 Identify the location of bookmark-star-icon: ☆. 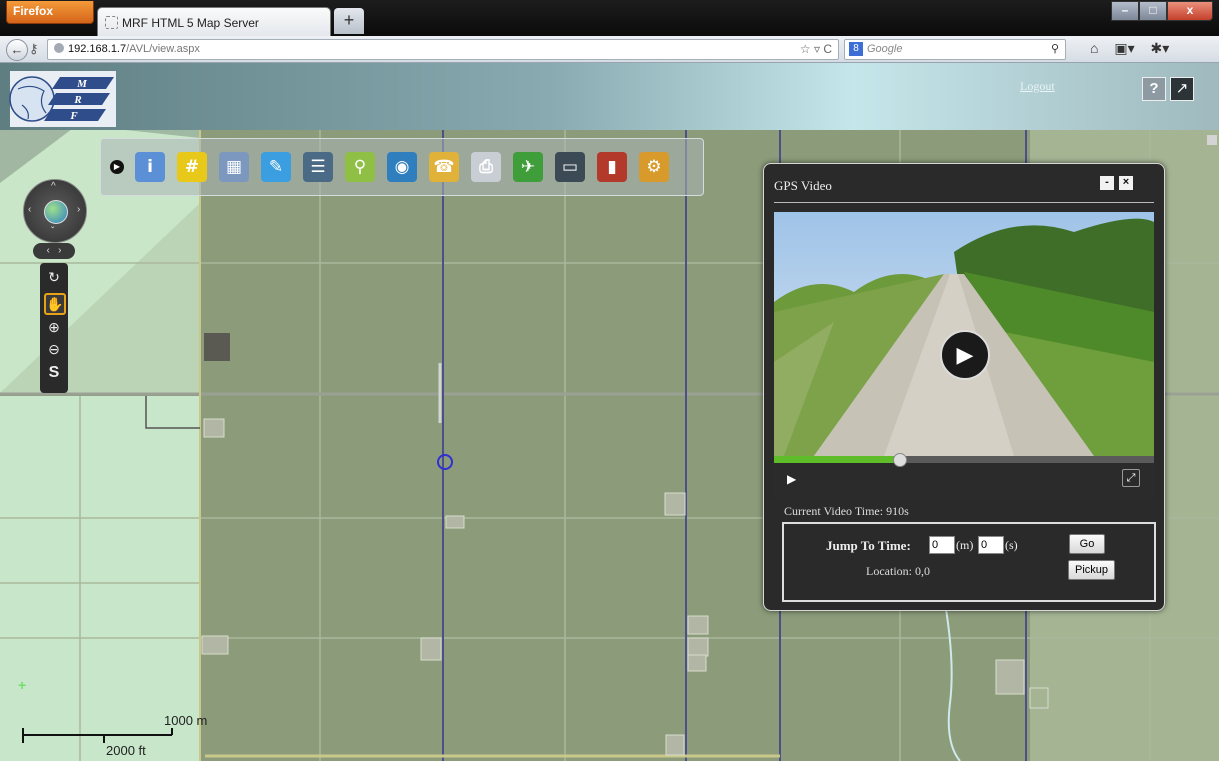
(805, 49).